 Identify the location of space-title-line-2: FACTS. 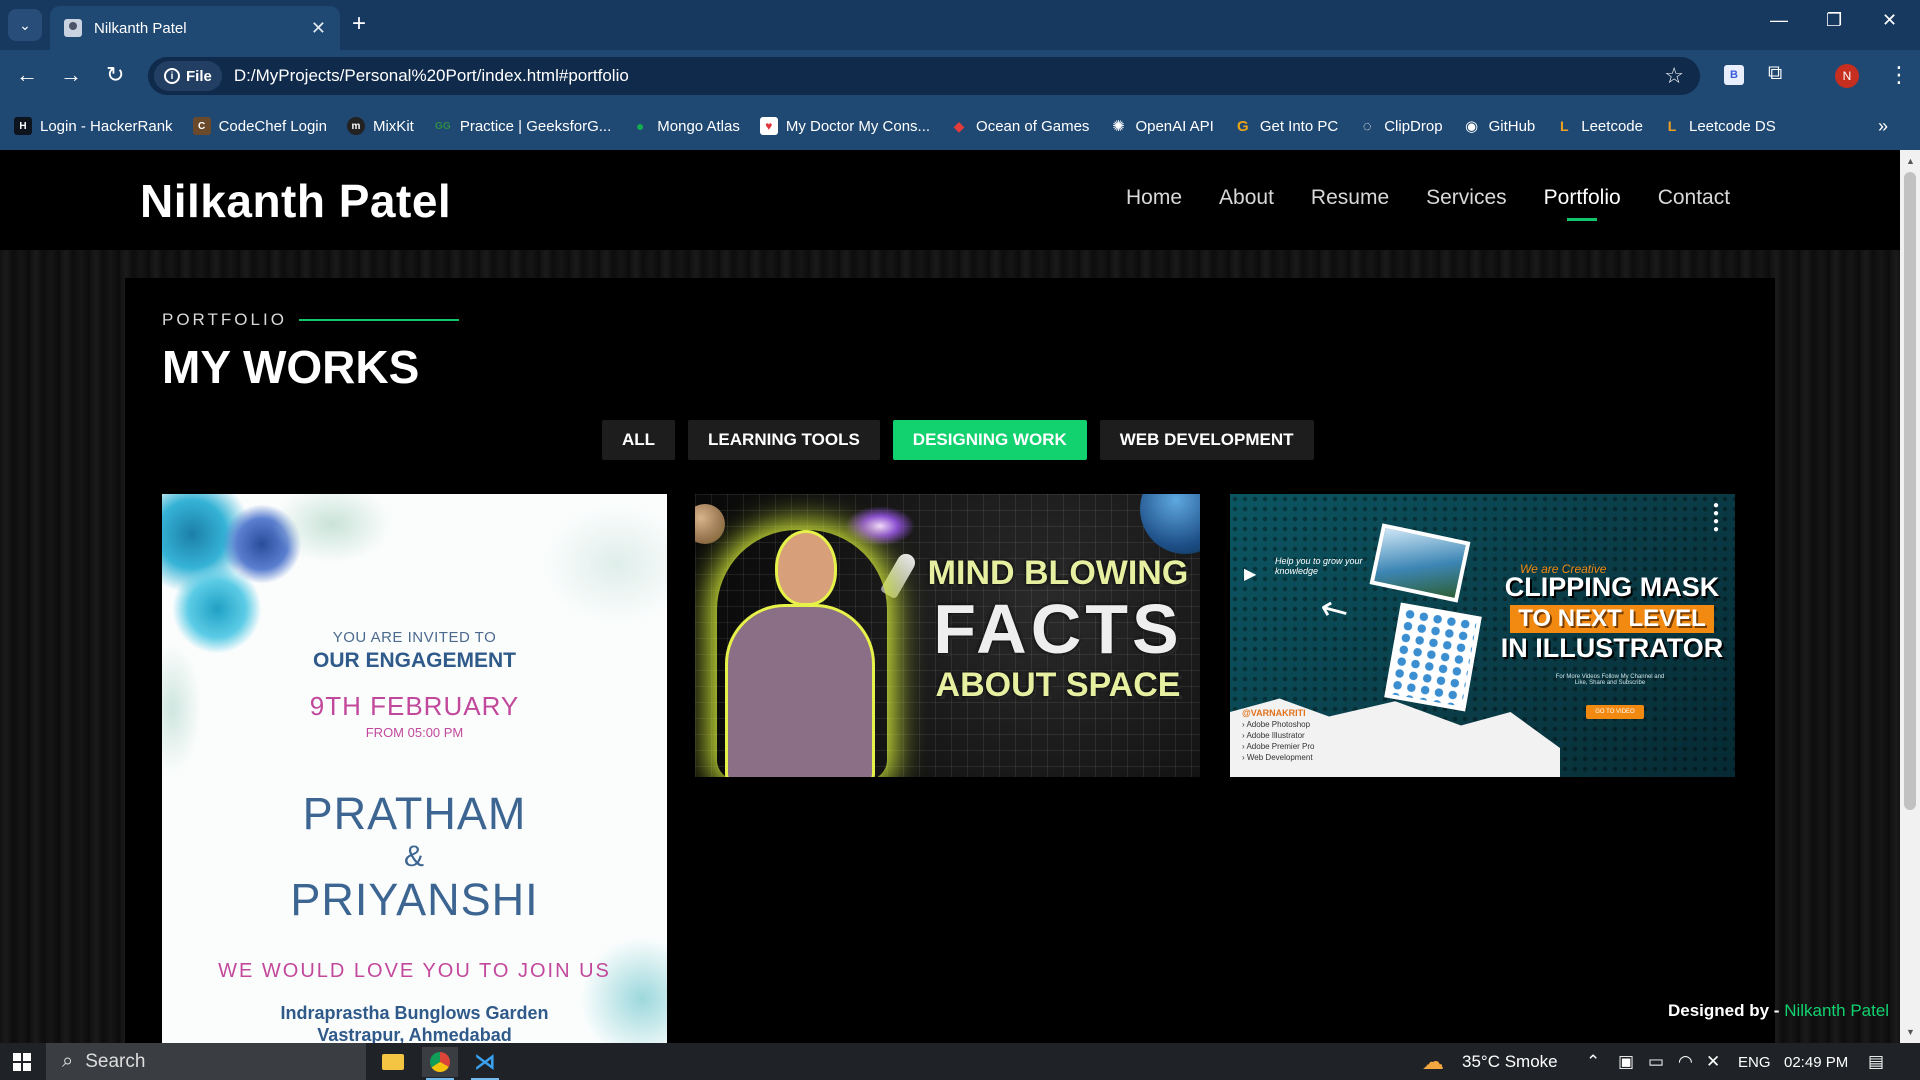
(1058, 629).